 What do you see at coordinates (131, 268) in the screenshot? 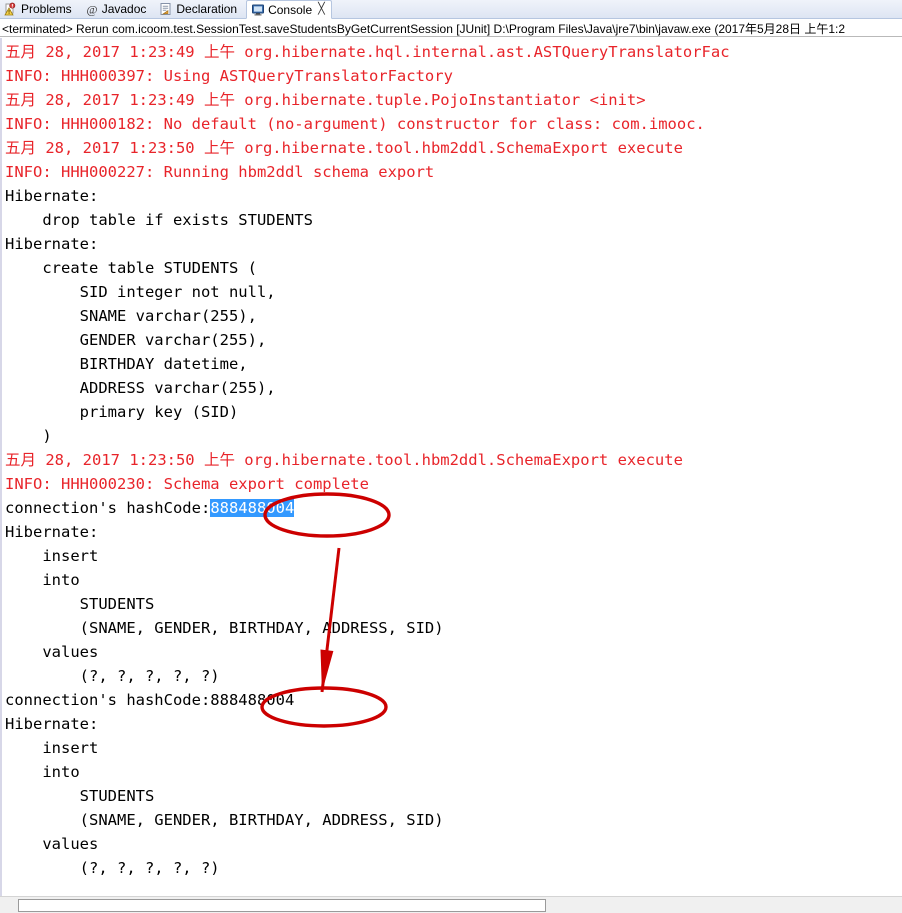
I see `console-line: create table STUDENTS (` at bounding box center [131, 268].